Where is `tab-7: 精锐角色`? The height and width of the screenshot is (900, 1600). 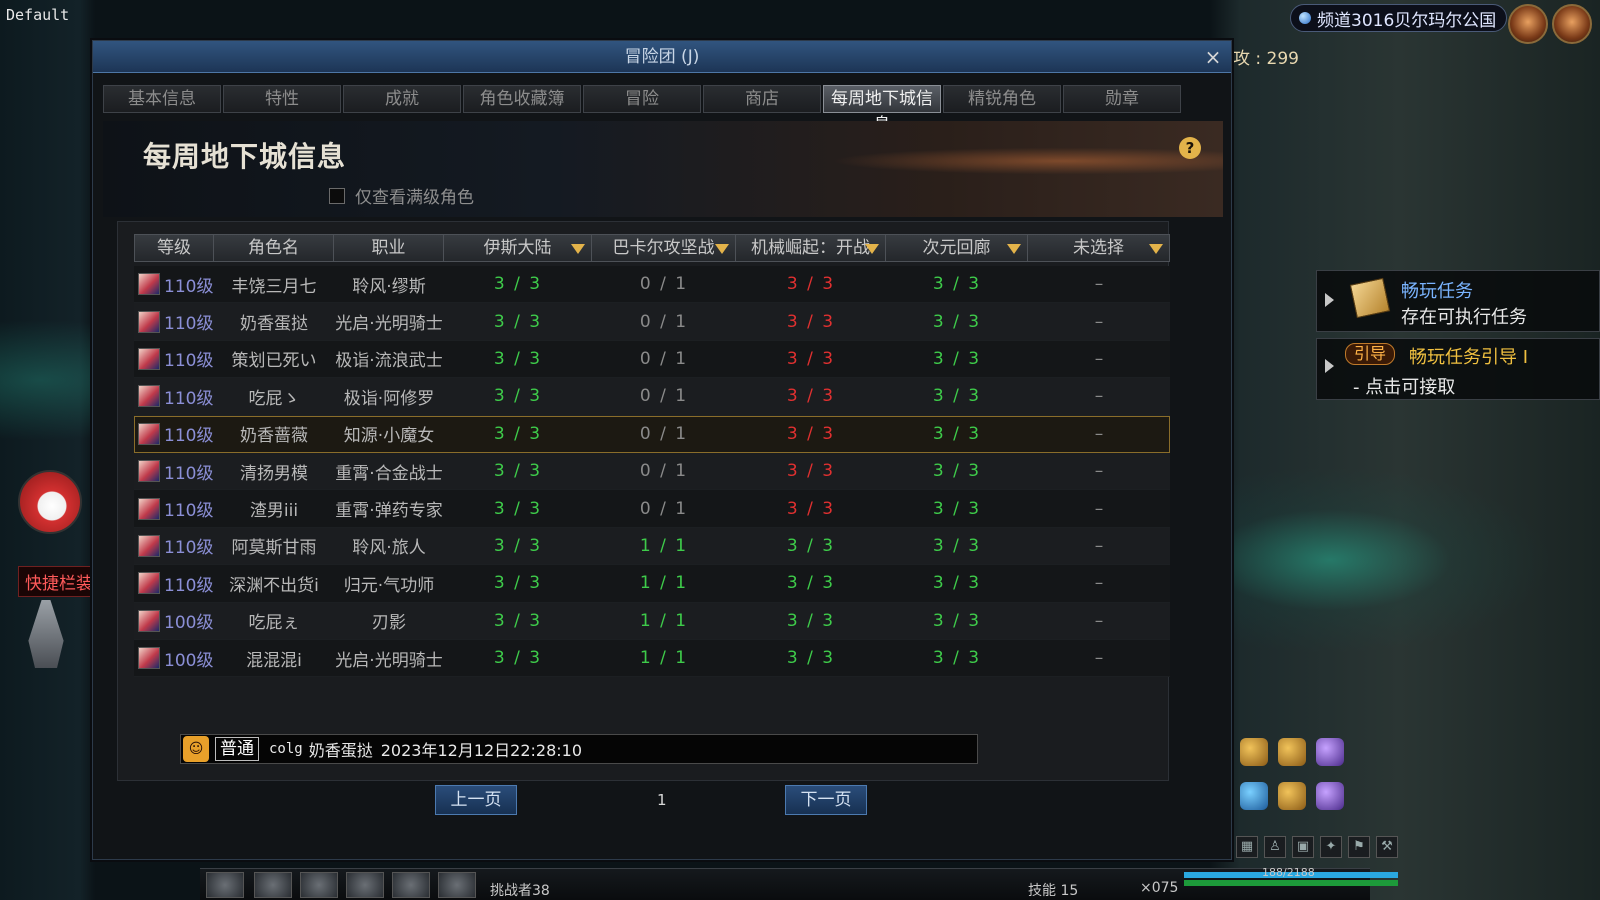 tab-7: 精锐角色 is located at coordinates (1002, 99).